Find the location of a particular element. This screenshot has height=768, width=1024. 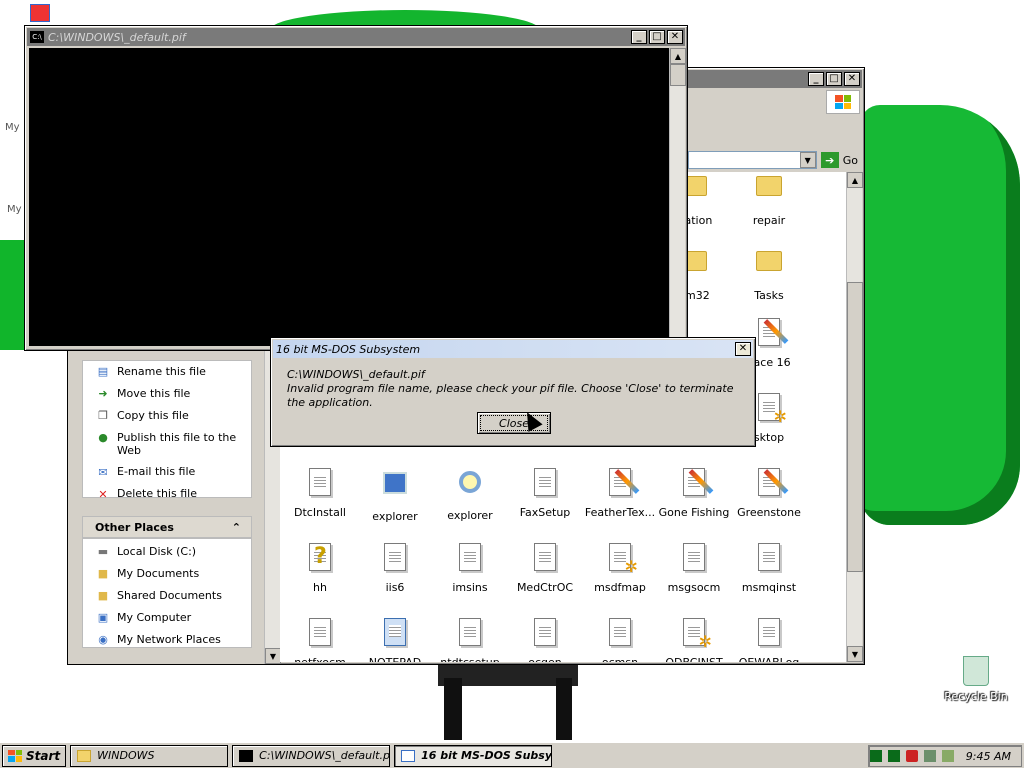

go-button: ➔ Go is located at coordinates (839, 160).